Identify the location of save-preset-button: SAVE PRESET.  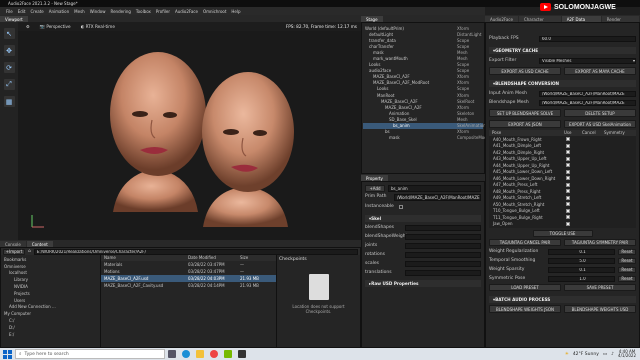
(600, 287).